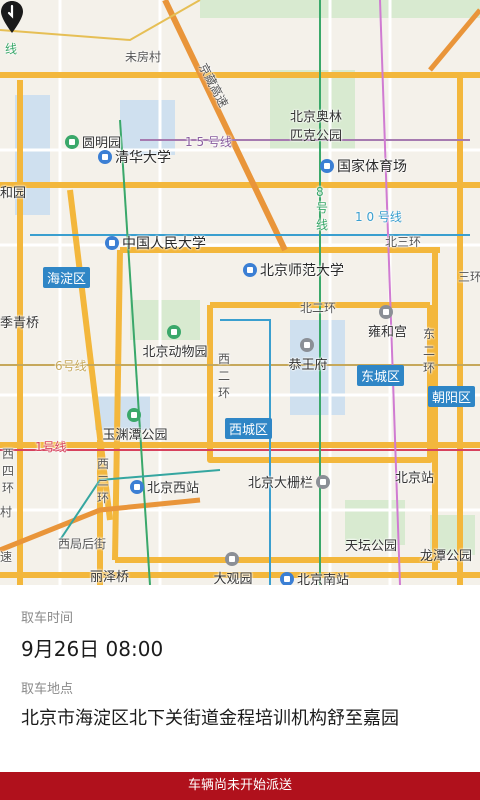  I want to click on map-label-sijiqing: 季青桥, so click(20, 323).